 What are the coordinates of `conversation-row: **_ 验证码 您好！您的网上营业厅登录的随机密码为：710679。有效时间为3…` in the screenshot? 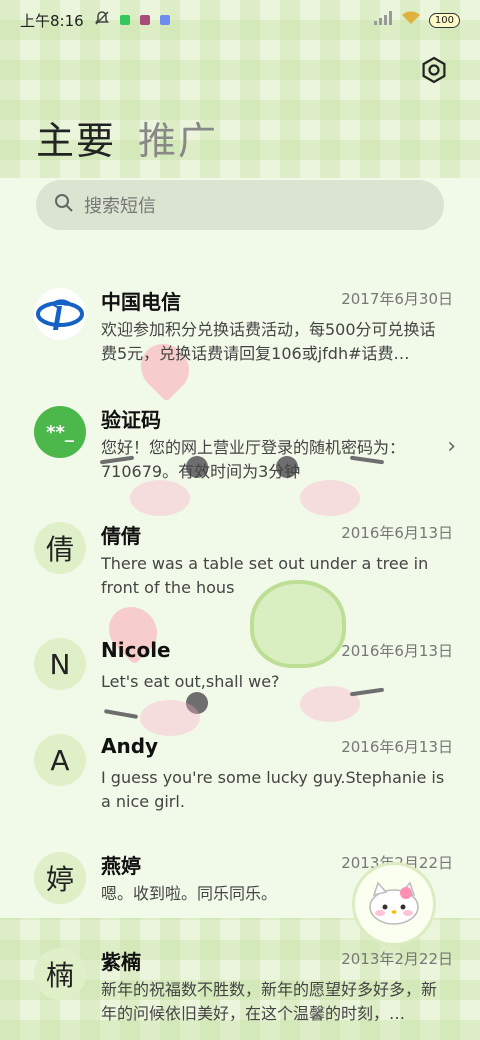 It's located at (240, 444).